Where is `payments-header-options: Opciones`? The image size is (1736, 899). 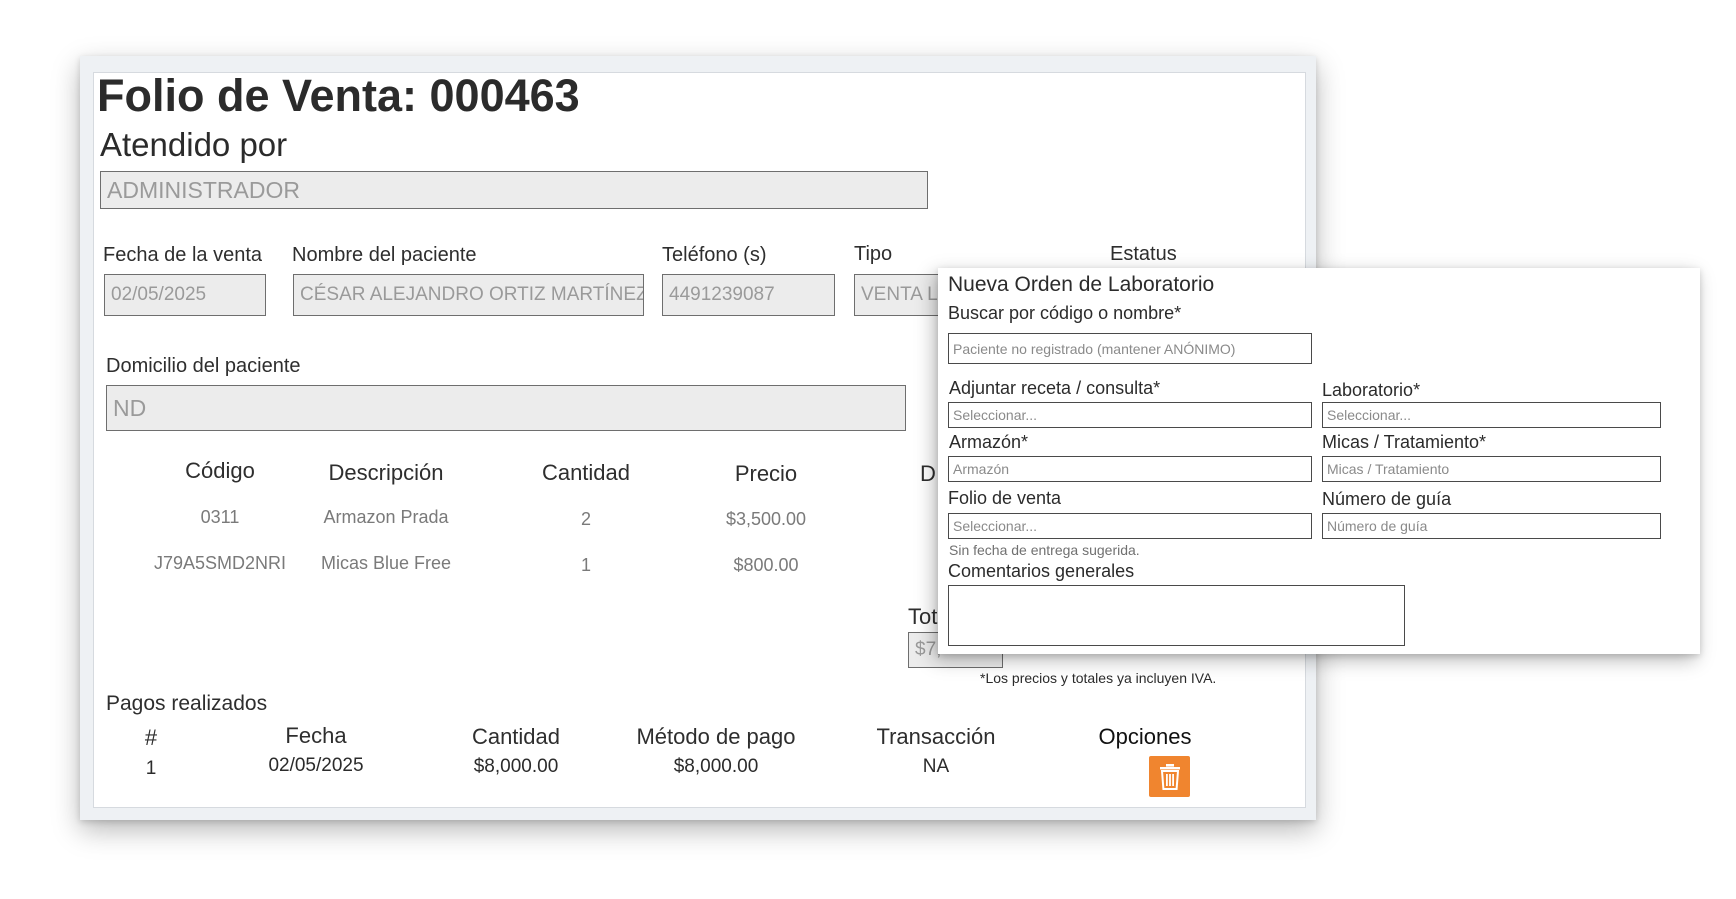 payments-header-options: Opciones is located at coordinates (1145, 736).